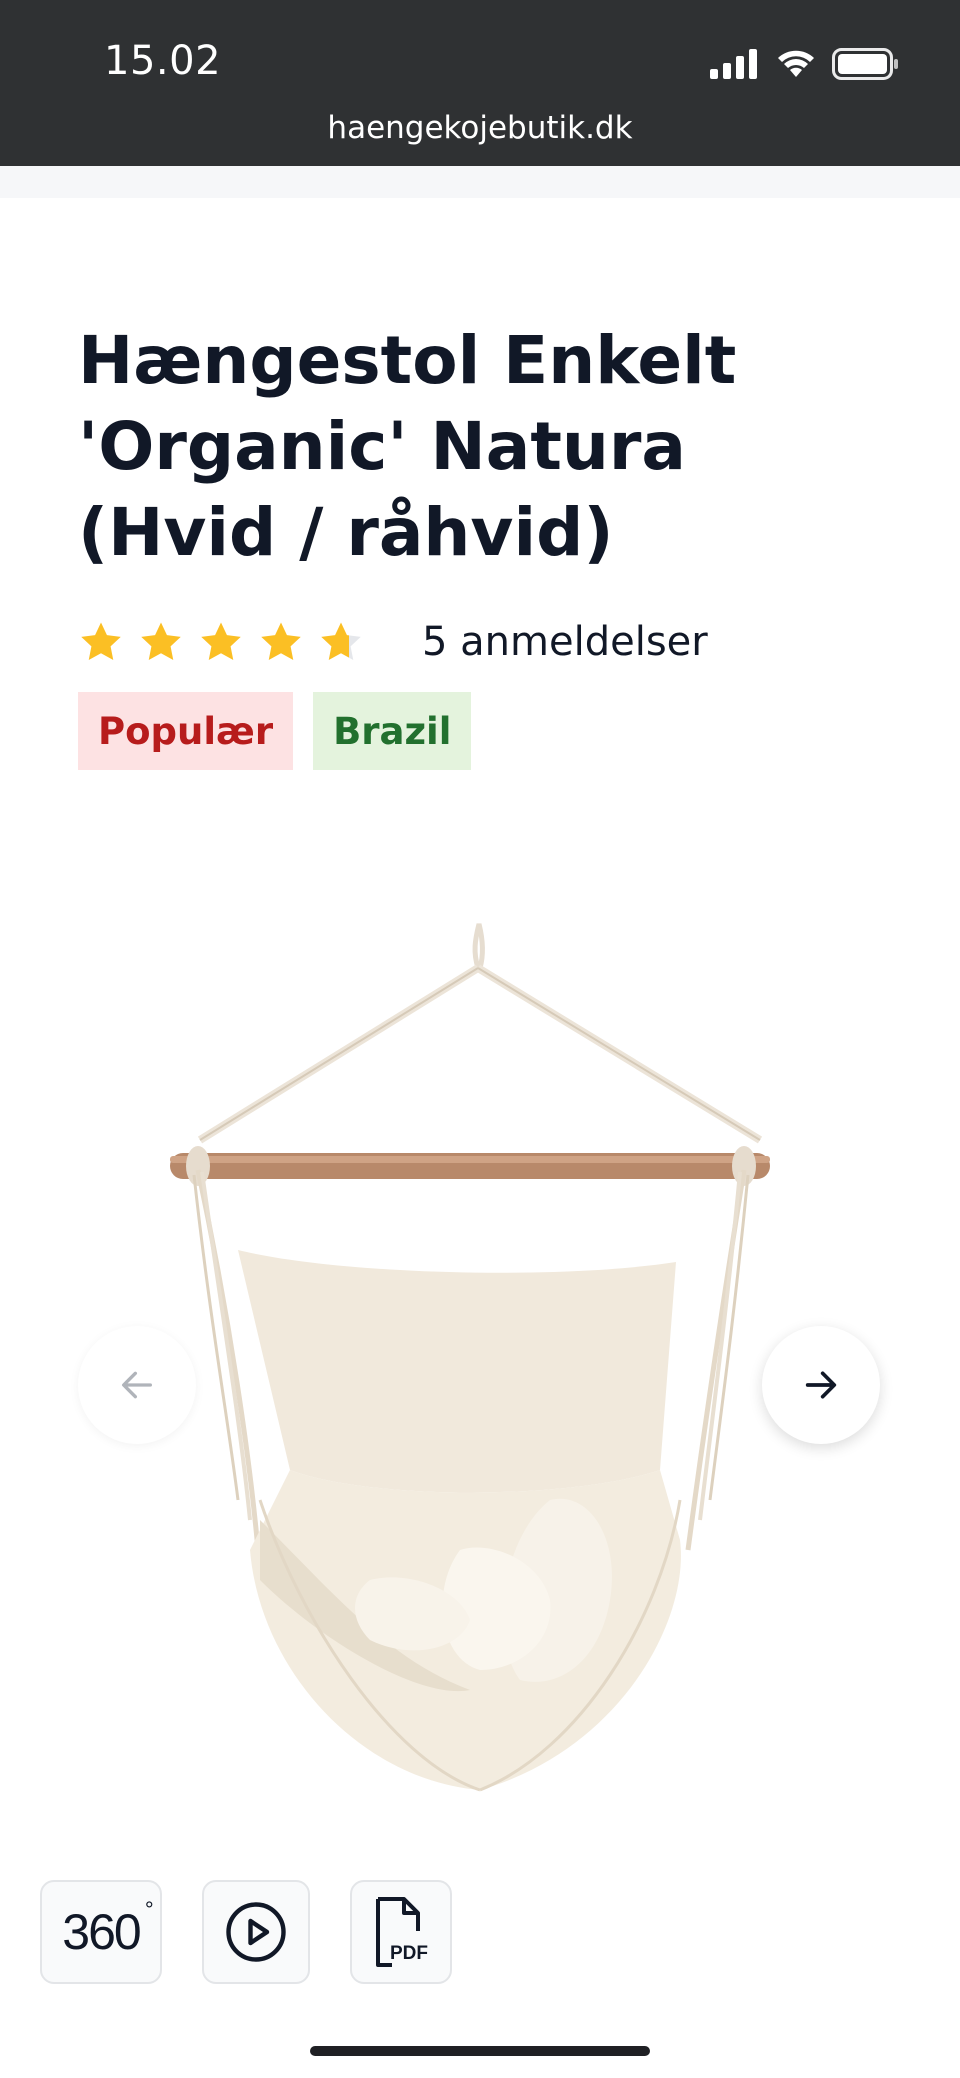 The image size is (960, 2078). I want to click on url-bar: haengekojebutik.dk, so click(480, 128).